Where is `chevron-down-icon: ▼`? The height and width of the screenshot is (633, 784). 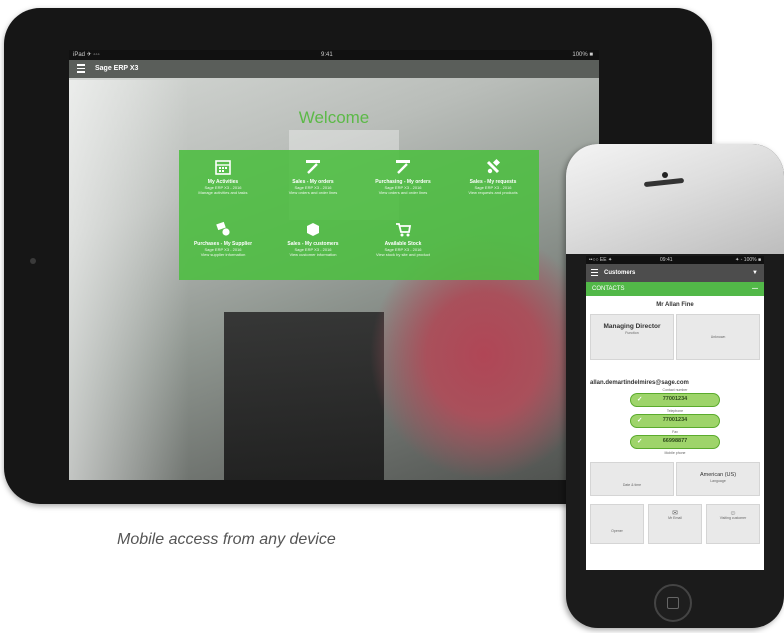 chevron-down-icon: ▼ is located at coordinates (755, 273).